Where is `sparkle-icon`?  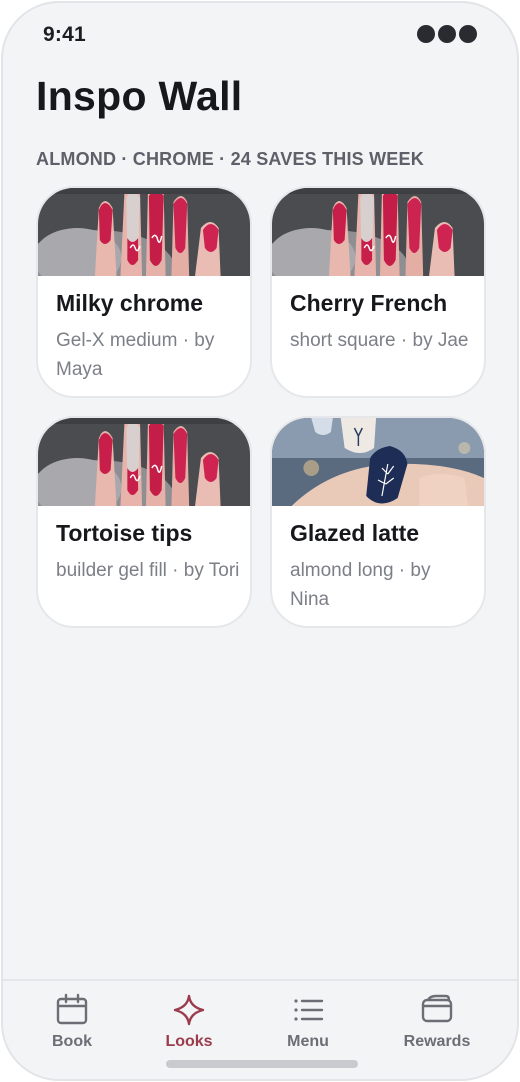 sparkle-icon is located at coordinates (189, 1010).